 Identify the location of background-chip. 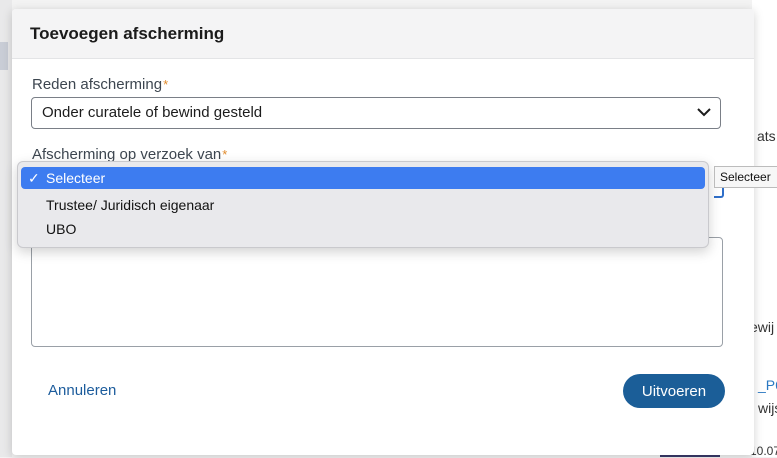
(4, 56).